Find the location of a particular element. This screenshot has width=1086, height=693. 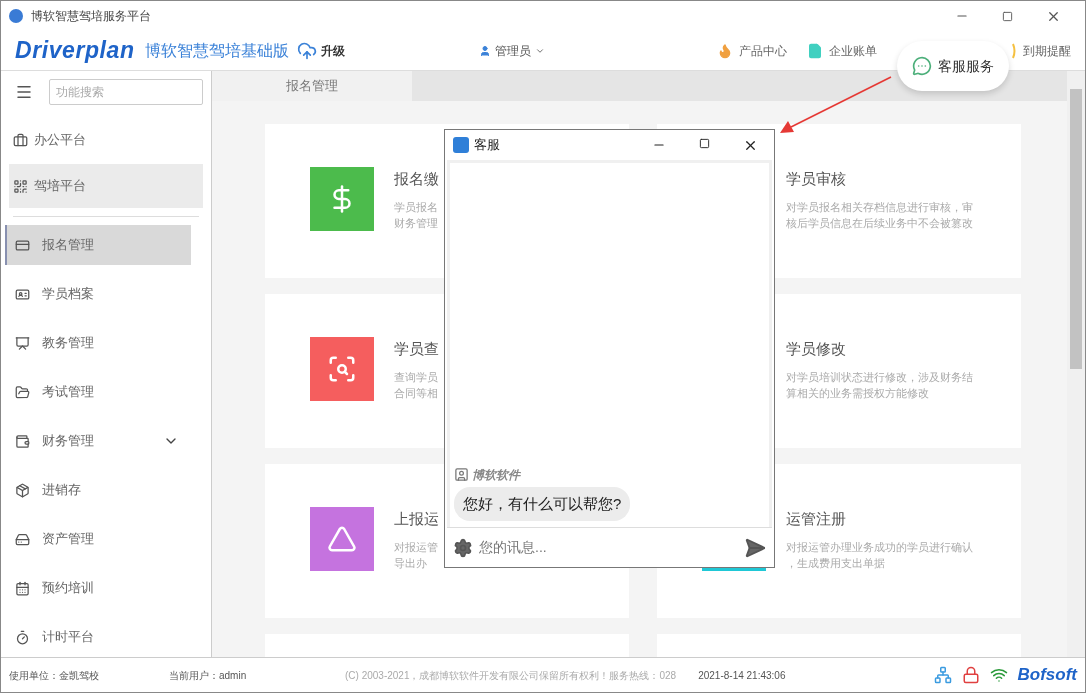

card-title: 学员查 is located at coordinates (416, 349).